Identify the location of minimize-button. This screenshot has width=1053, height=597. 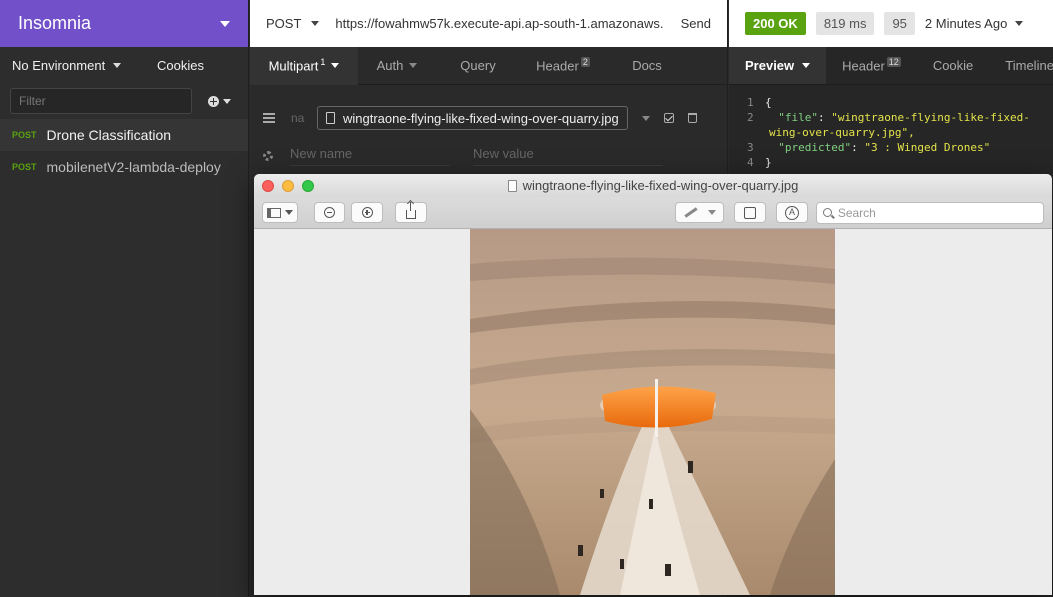
(288, 185).